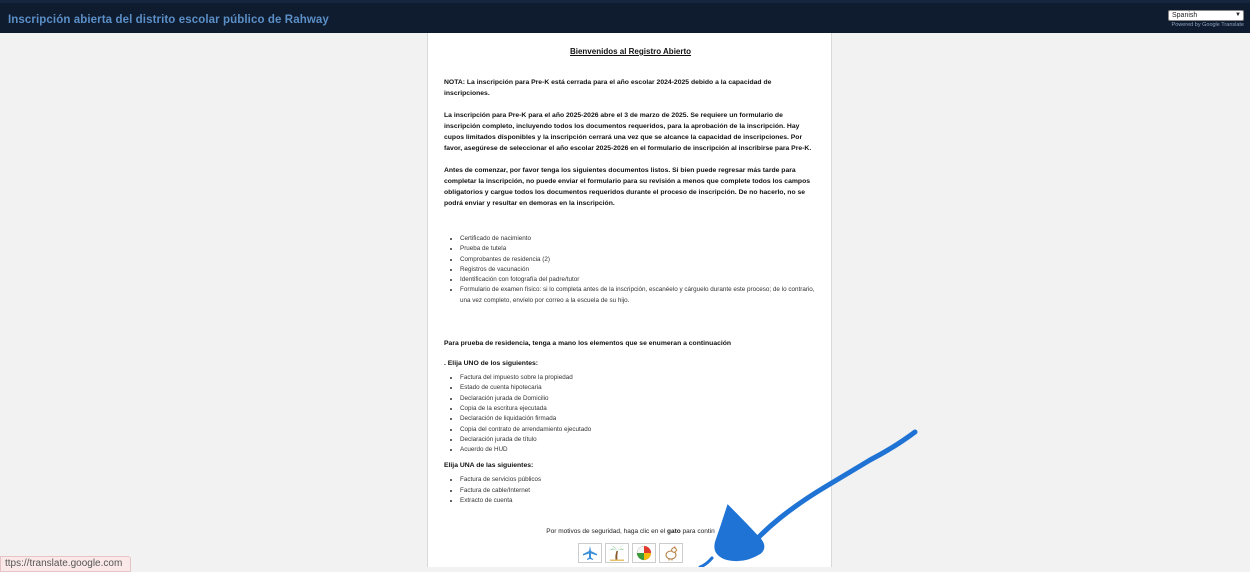 The image size is (1250, 572). What do you see at coordinates (697, 532) in the screenshot?
I see `security-suffix: para contin` at bounding box center [697, 532].